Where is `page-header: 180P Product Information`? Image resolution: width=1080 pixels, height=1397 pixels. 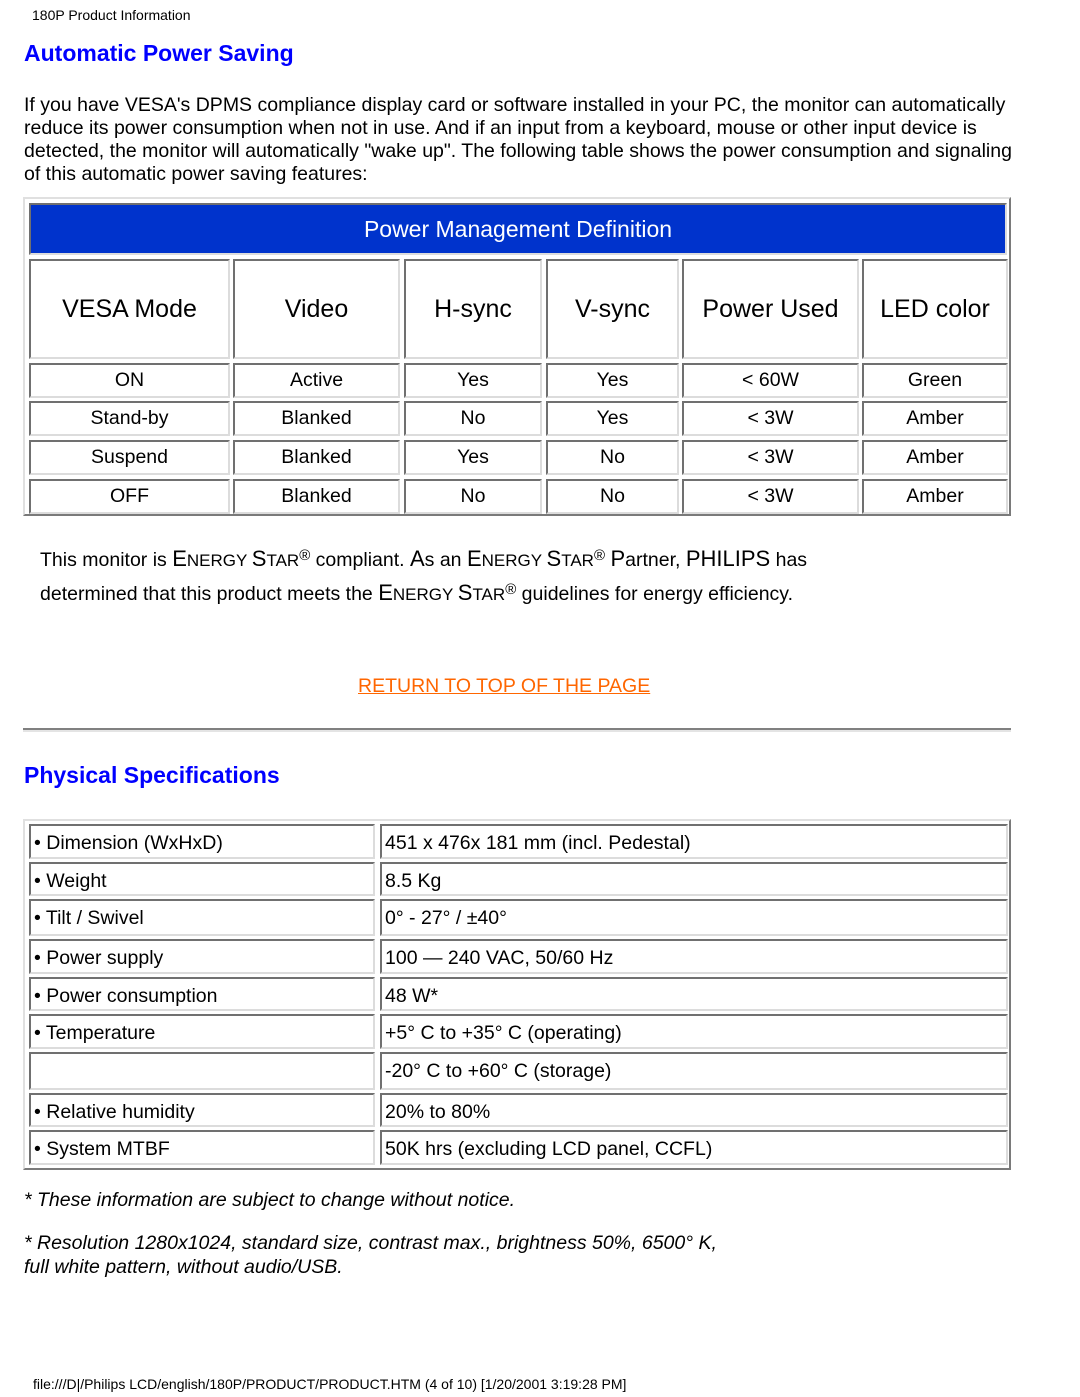 page-header: 180P Product Information is located at coordinates (111, 15).